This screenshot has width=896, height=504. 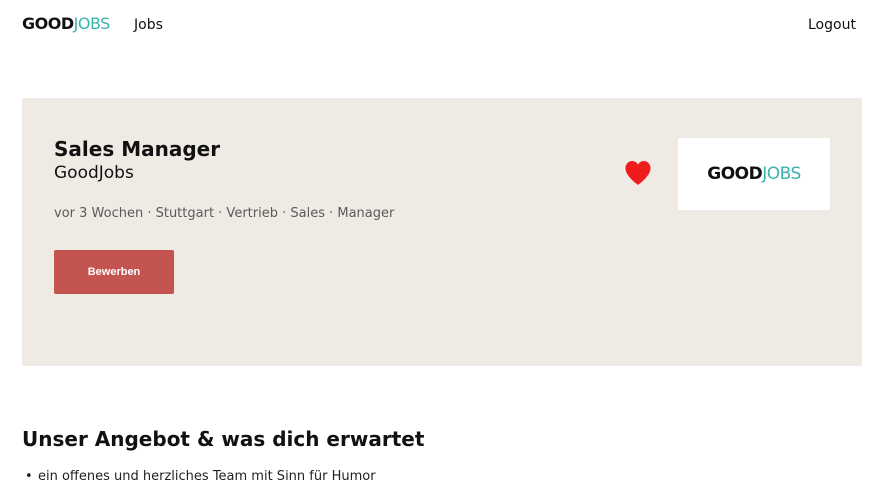 What do you see at coordinates (735, 174) in the screenshot?
I see `company-logo-part-good: GOOD` at bounding box center [735, 174].